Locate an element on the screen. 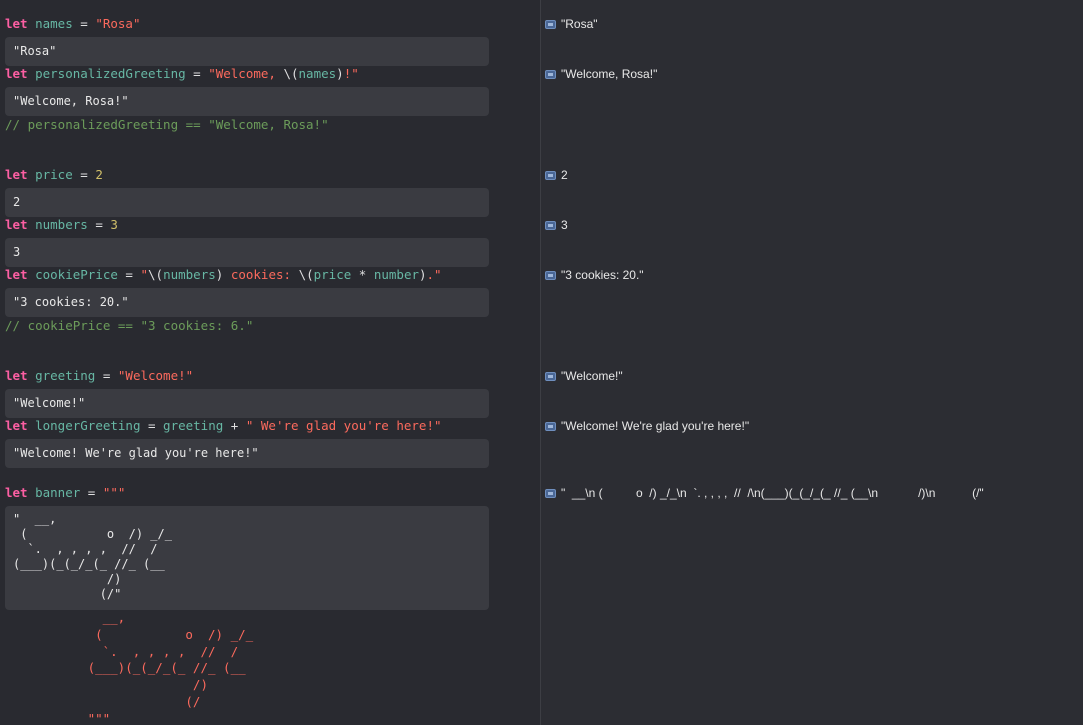 Image resolution: width=1083 pixels, height=725 pixels. code-line: let price = 2 is located at coordinates (54, 175).